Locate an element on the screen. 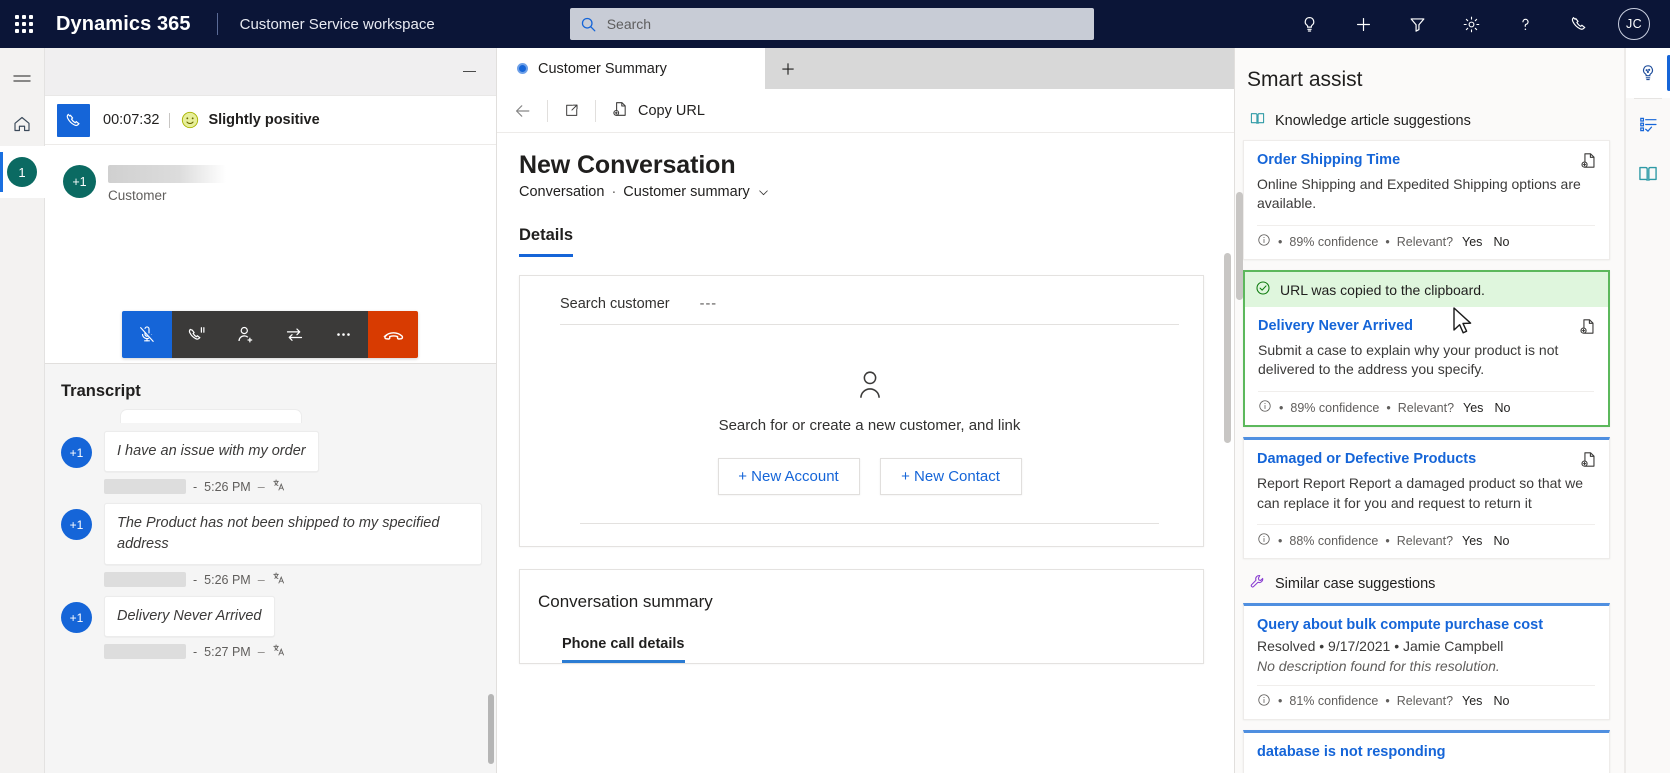  knowledge-rail-button is located at coordinates (1648, 174).